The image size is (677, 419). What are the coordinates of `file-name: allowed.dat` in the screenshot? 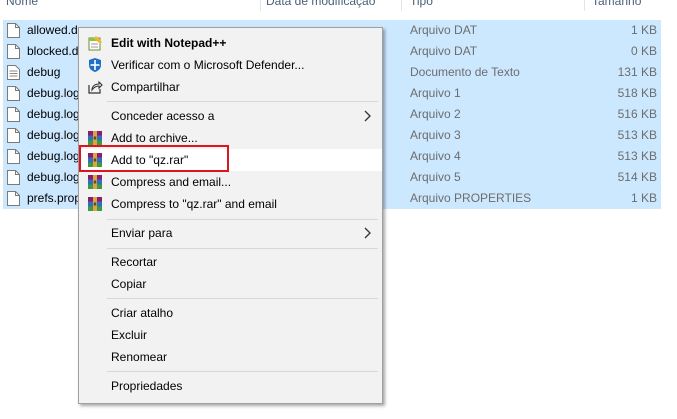 It's located at (54, 30).